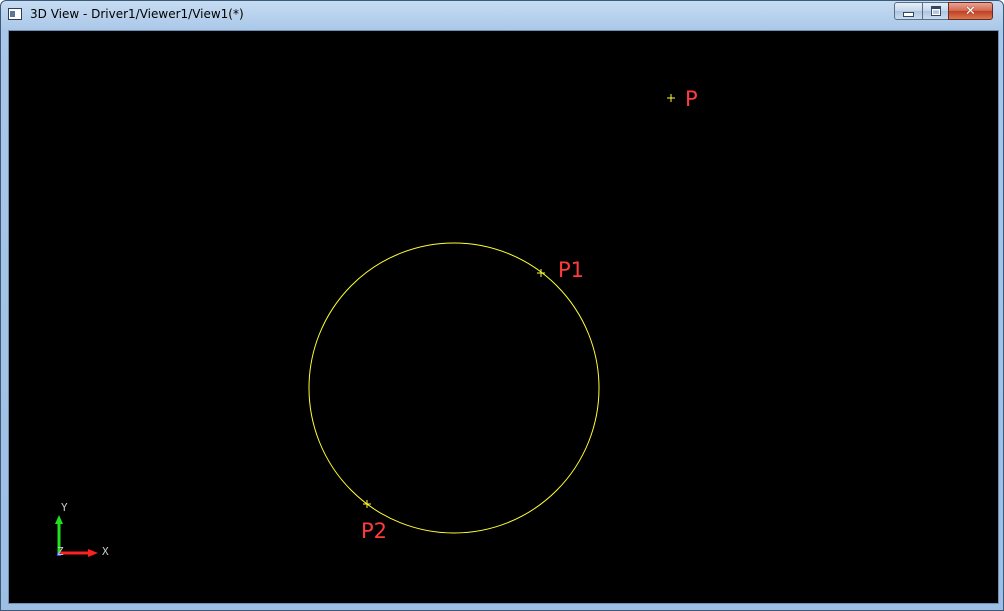 Image resolution: width=1004 pixels, height=611 pixels. Describe the element at coordinates (682, 99) in the screenshot. I see `point-p: P` at that location.